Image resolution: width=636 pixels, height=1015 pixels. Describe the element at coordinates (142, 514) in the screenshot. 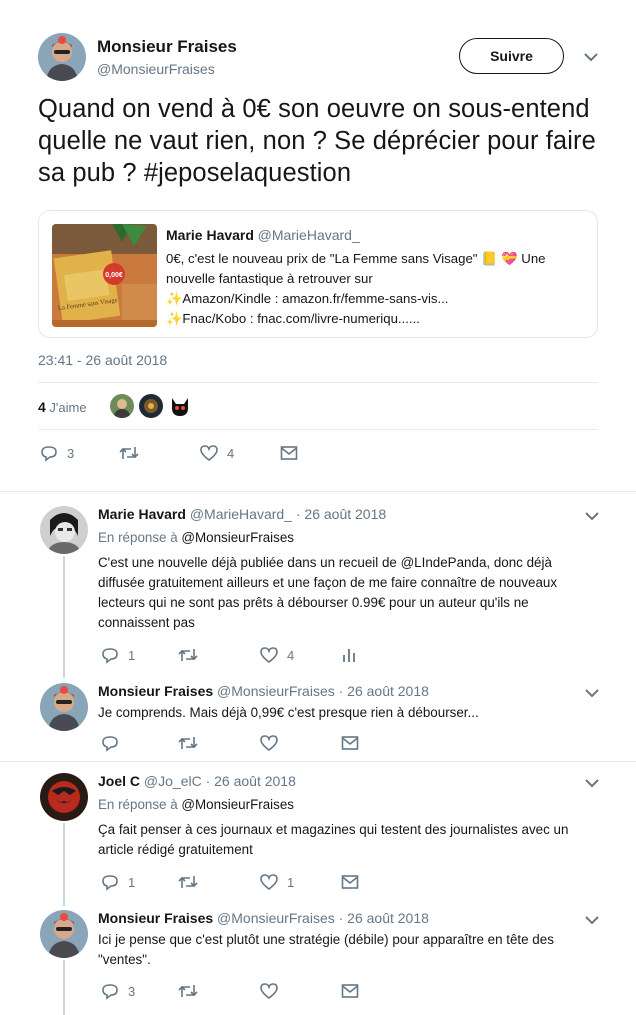

I see `reply-author-name: Marie Havard` at that location.